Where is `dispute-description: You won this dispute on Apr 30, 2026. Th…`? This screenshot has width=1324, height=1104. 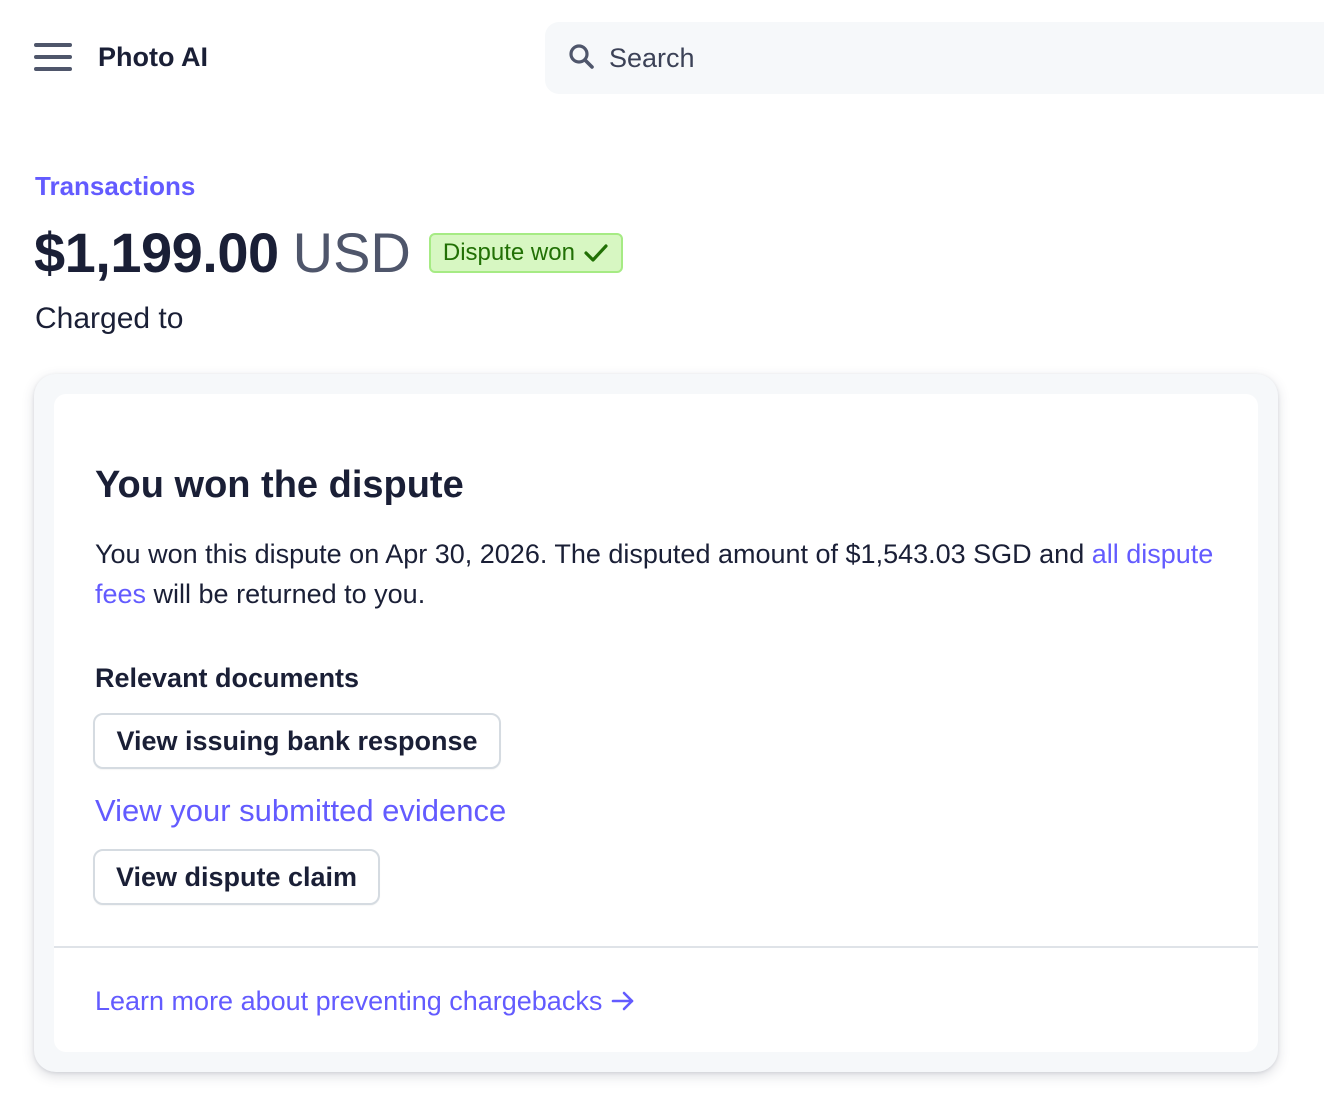 dispute-description: You won this dispute on Apr 30, 2026. Th… is located at coordinates (655, 574).